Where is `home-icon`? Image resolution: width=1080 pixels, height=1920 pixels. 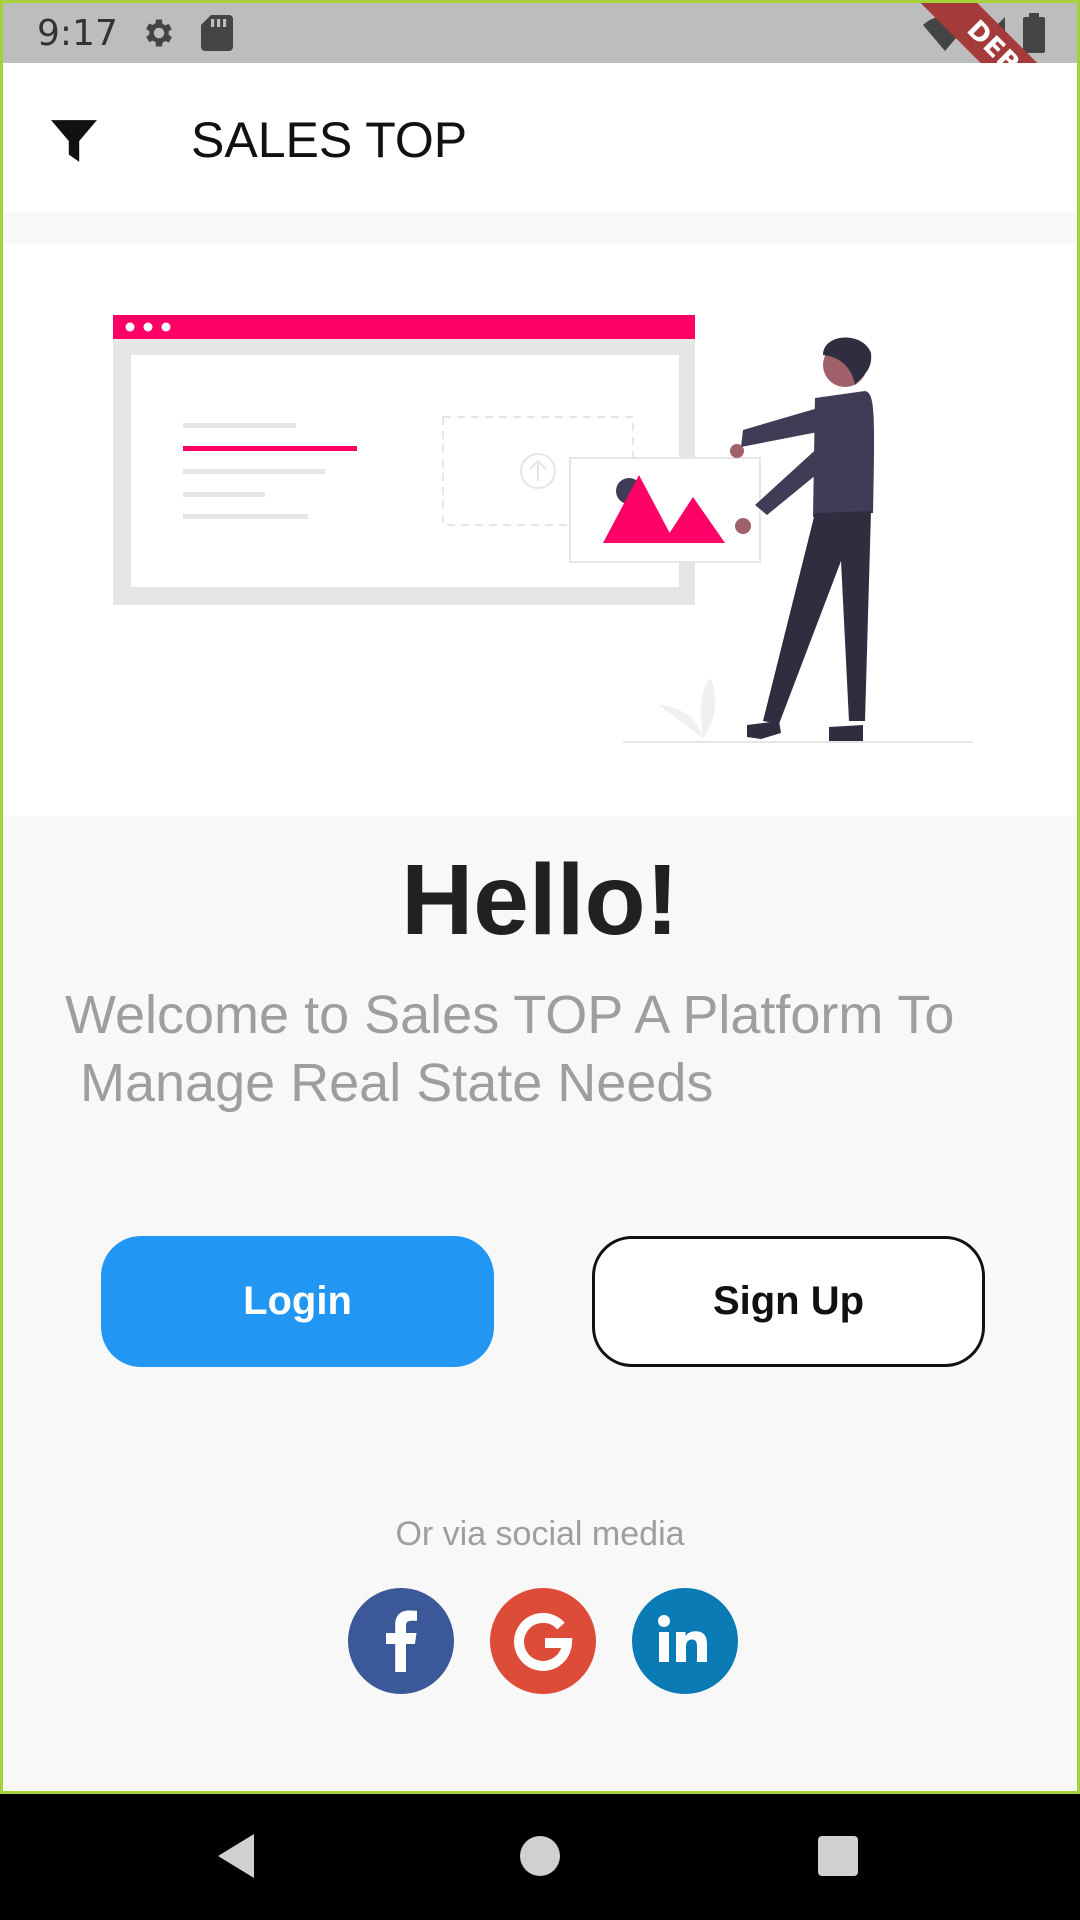 home-icon is located at coordinates (540, 1858).